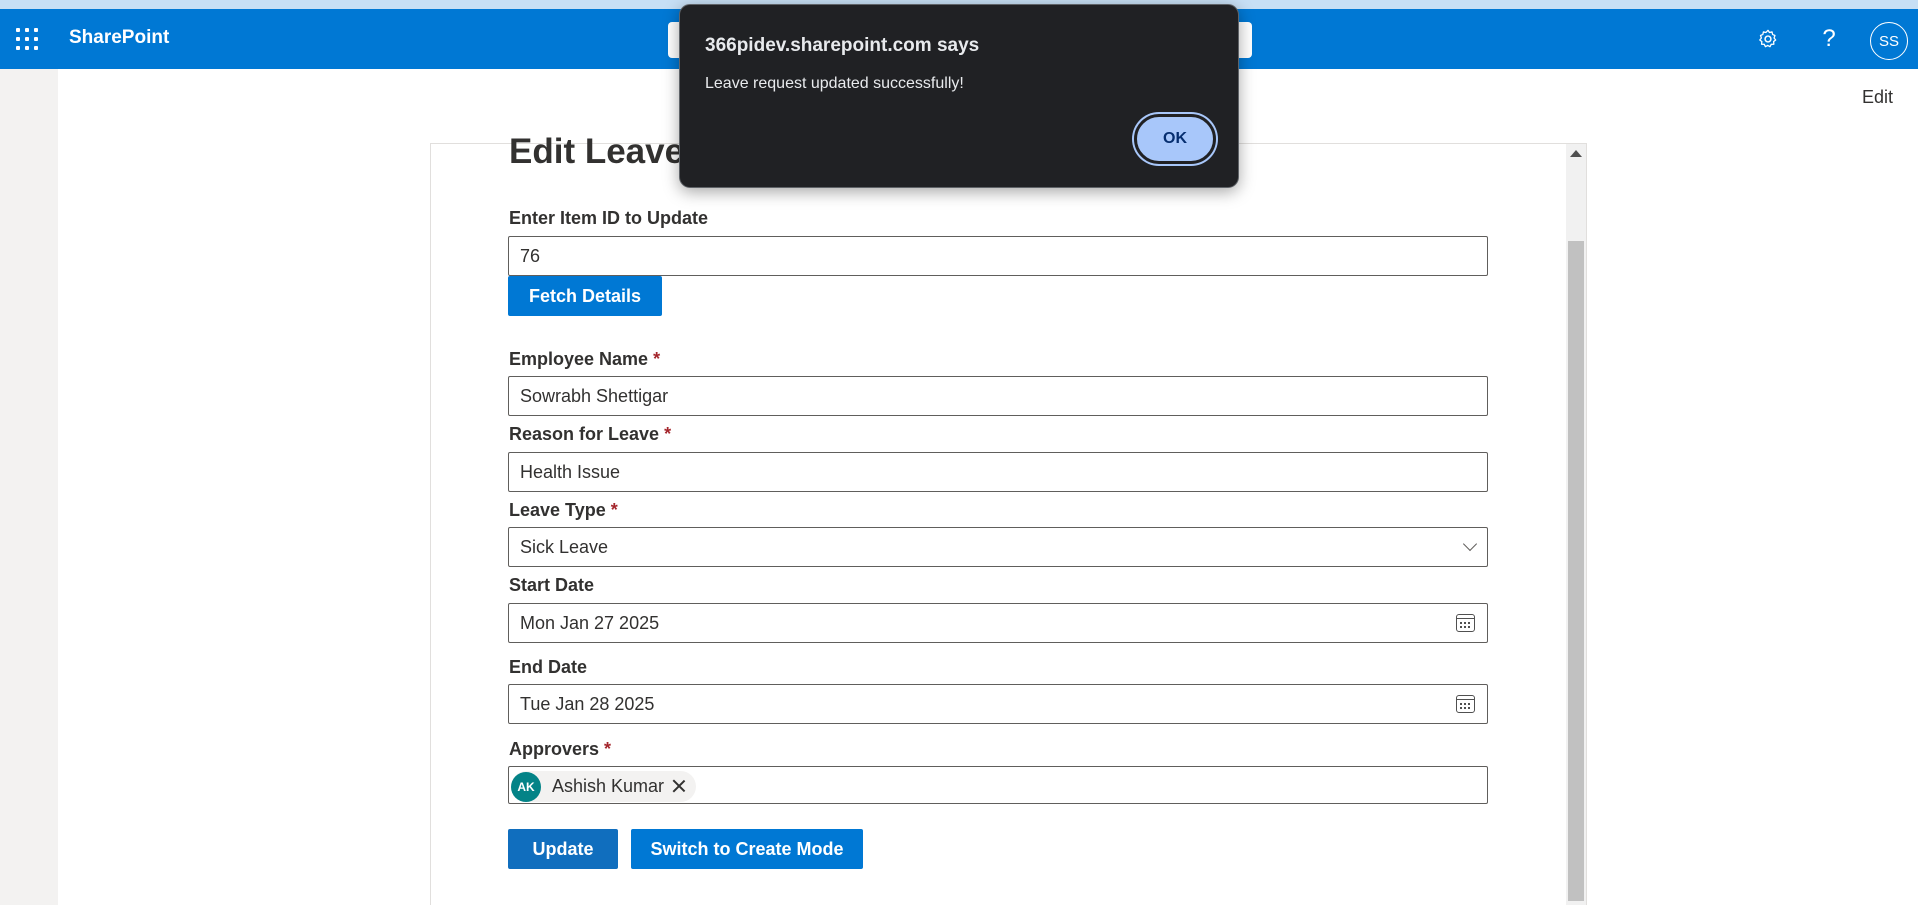  I want to click on app-launcher-icon, so click(27, 39).